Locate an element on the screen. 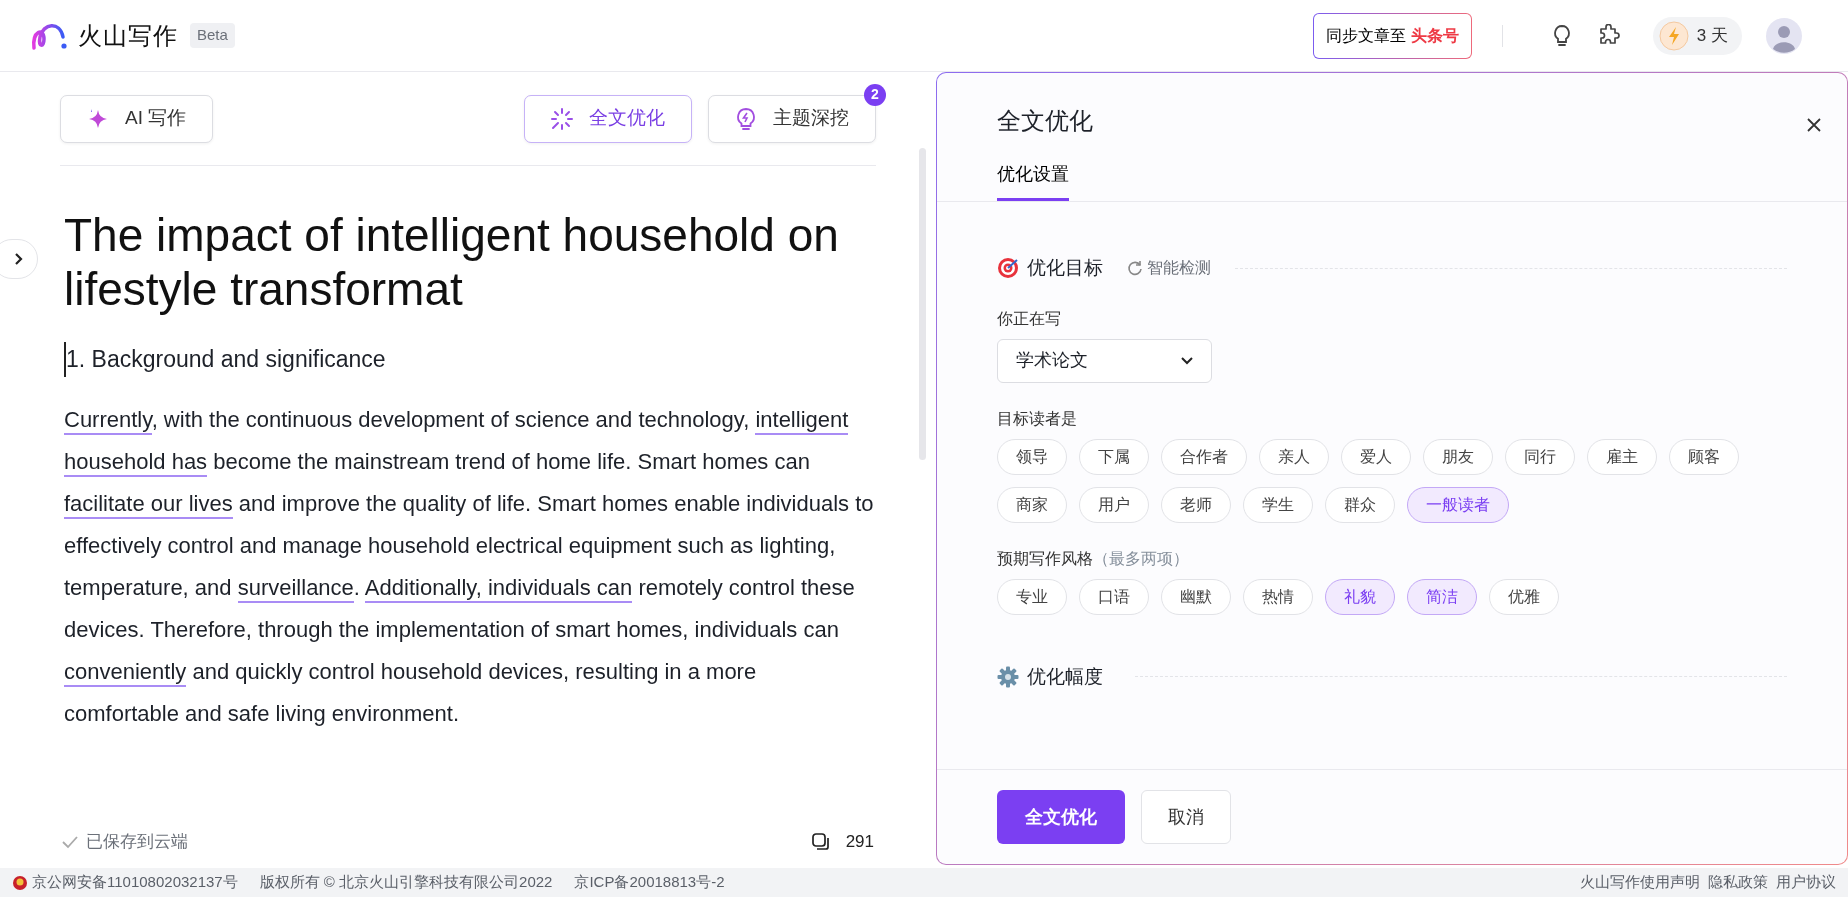  style-option: 热情 is located at coordinates (1278, 596).